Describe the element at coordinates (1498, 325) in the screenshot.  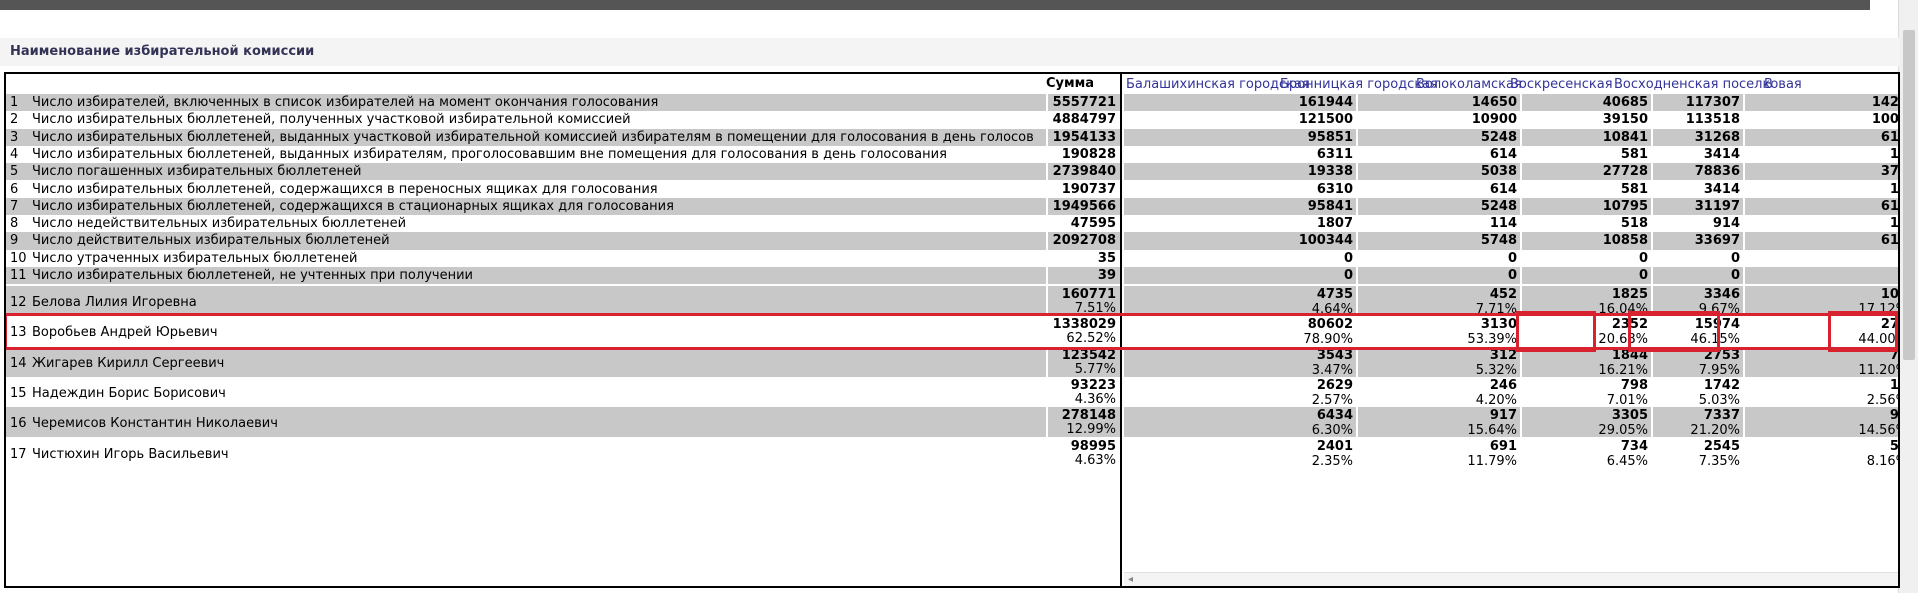
I see `votes: 3130` at that location.